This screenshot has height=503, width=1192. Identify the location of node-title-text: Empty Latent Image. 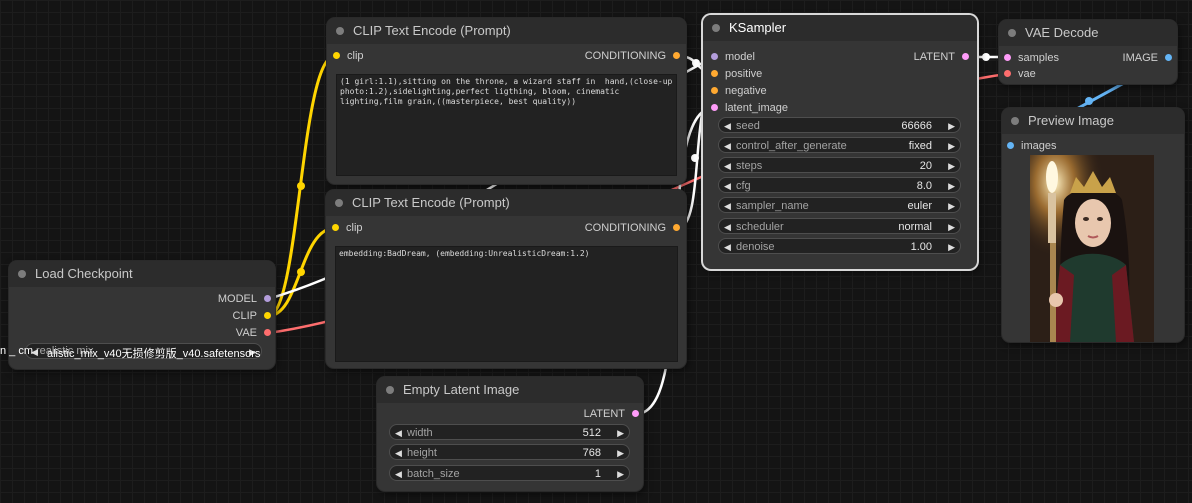
(461, 389).